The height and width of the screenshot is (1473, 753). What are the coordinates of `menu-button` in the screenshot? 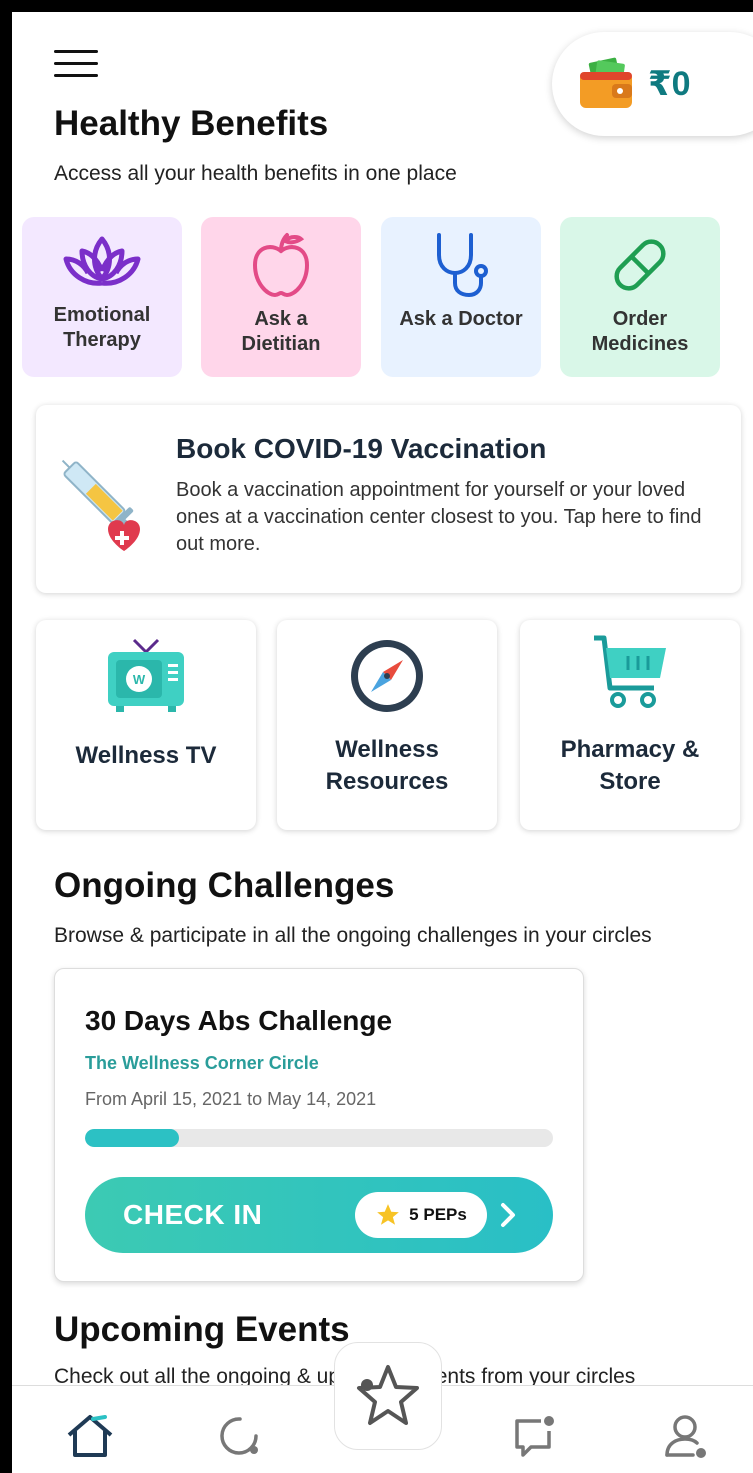 It's located at (76, 65).